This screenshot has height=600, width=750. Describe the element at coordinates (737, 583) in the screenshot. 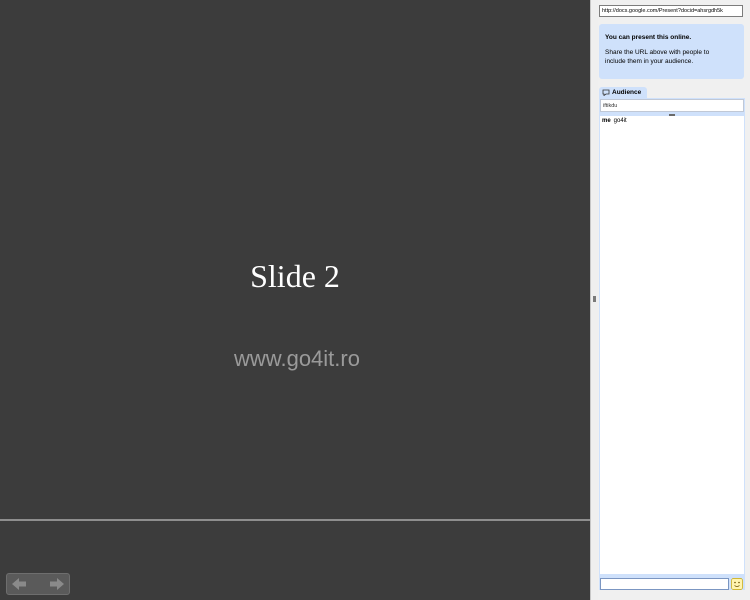

I see `emoji-smiley-icon` at that location.